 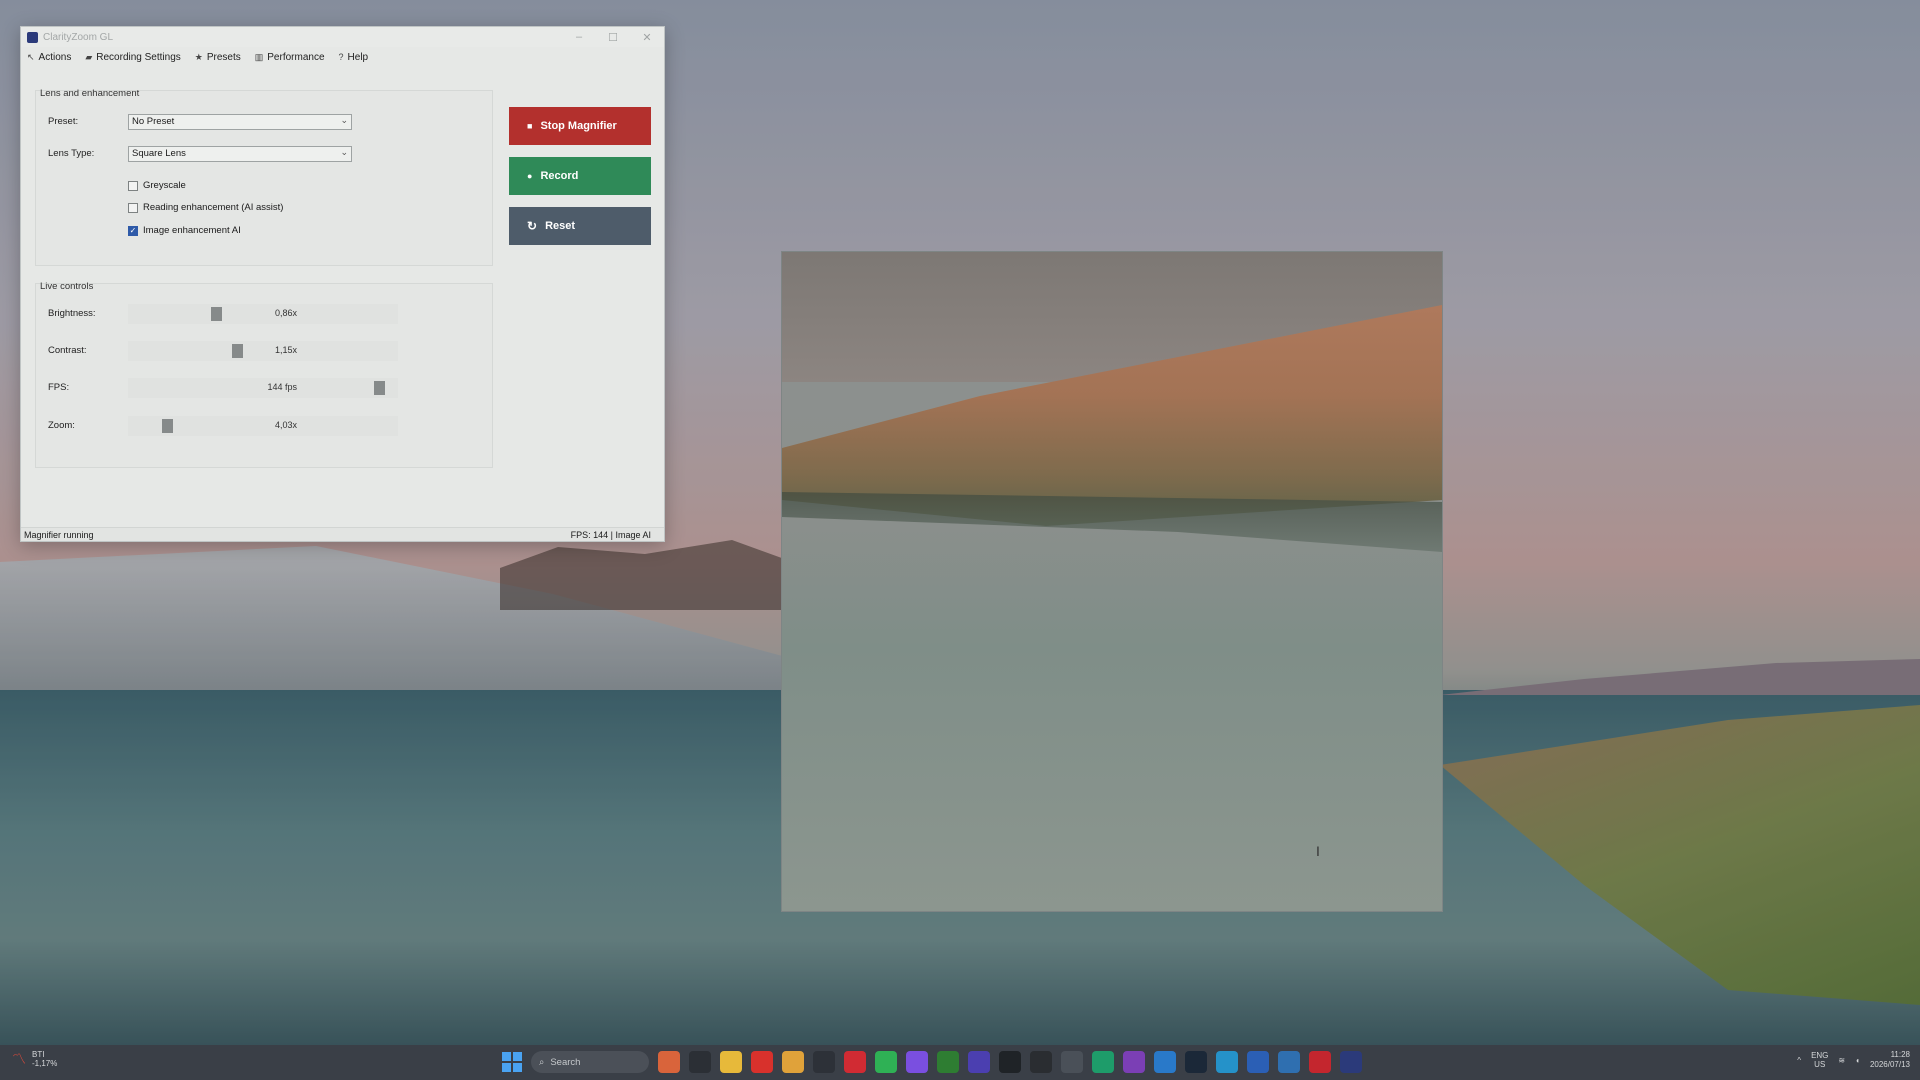 What do you see at coordinates (855, 1062) in the screenshot?
I see `opera-icon` at bounding box center [855, 1062].